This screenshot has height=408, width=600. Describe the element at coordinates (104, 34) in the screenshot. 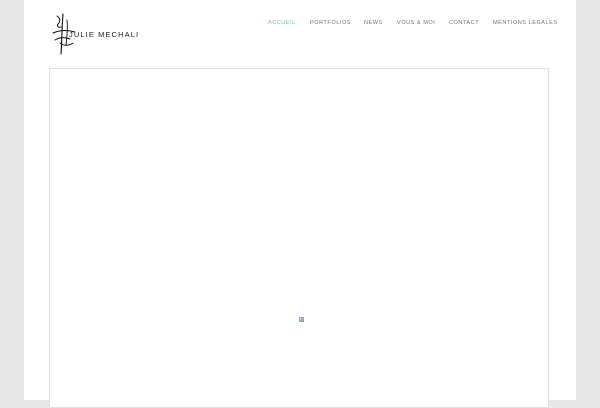

I see `site-logo-text: JULIE MECHALI` at that location.